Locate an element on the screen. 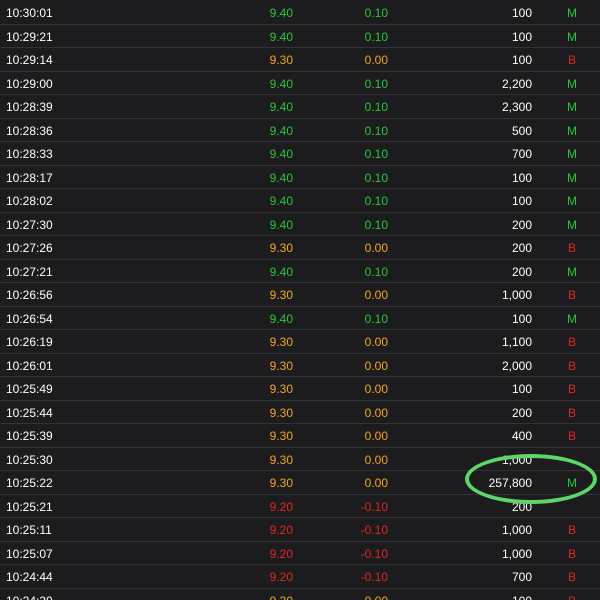 The height and width of the screenshot is (600, 600). trade-row: 10:29:14 9.30 0.00 100 B is located at coordinates (300, 60).